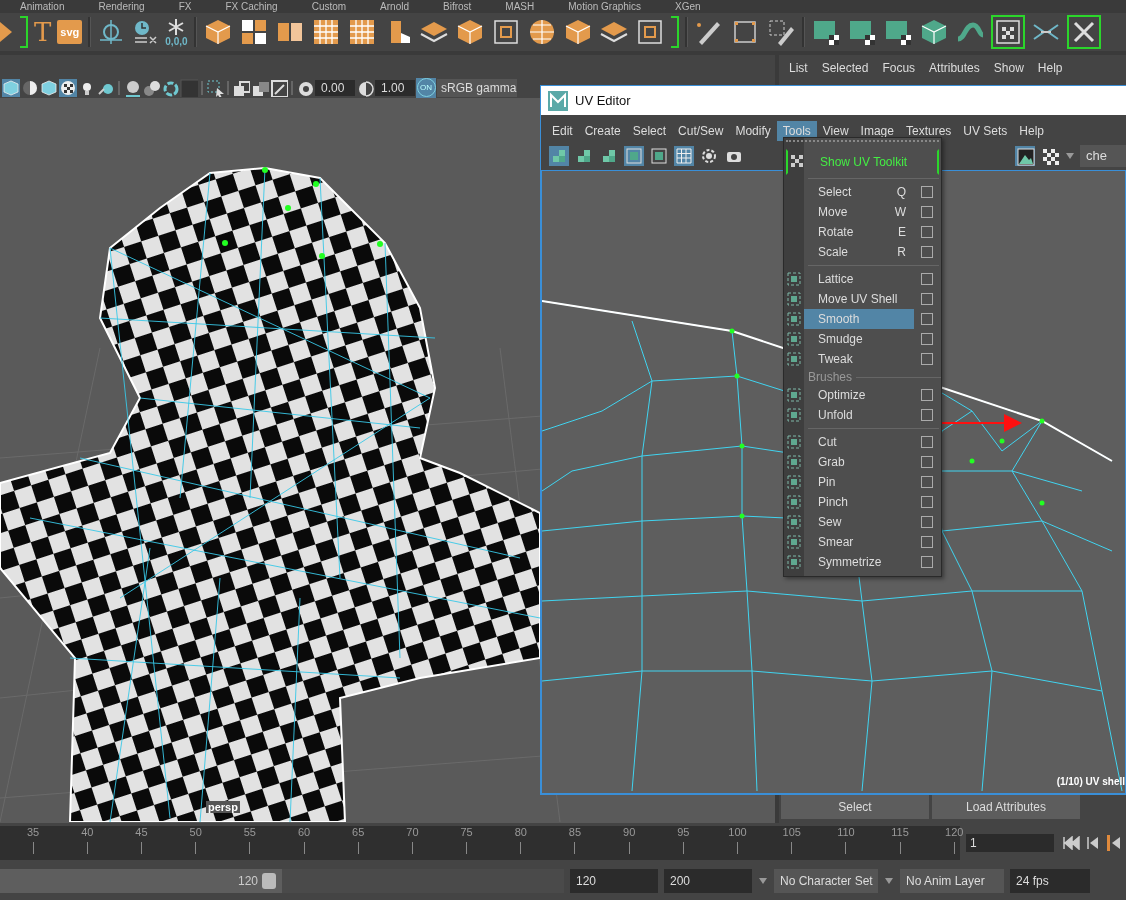  I want to click on menu-item: Selected, so click(845, 67).